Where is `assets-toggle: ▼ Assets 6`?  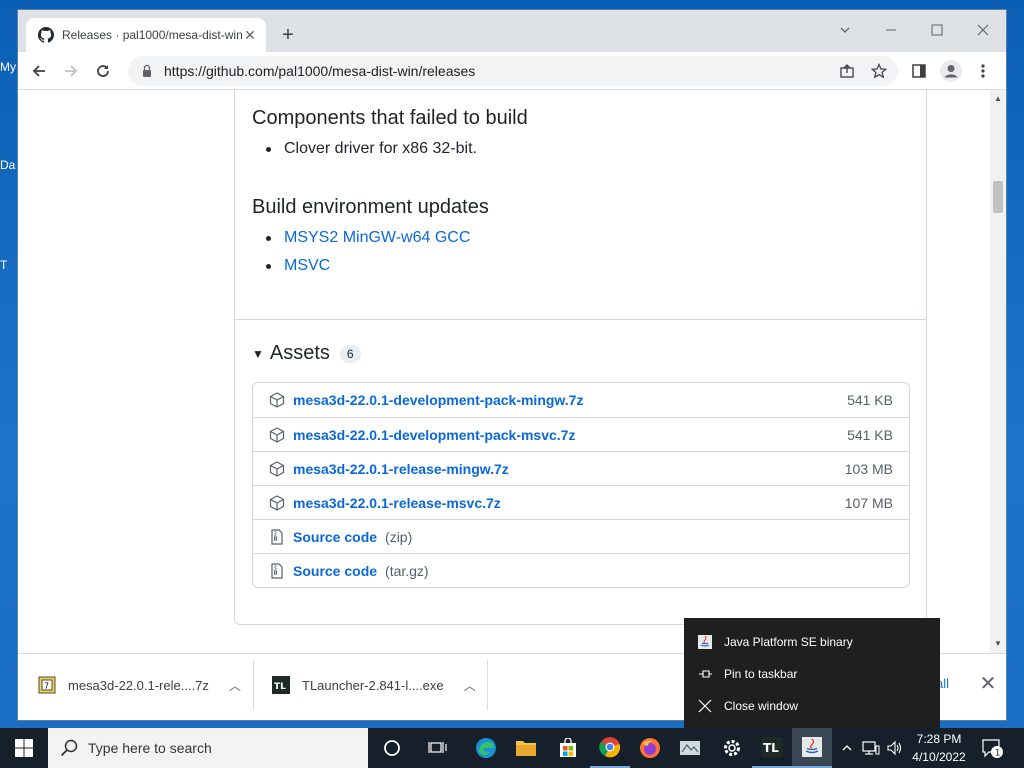
assets-toggle: ▼ Assets 6 is located at coordinates (306, 353).